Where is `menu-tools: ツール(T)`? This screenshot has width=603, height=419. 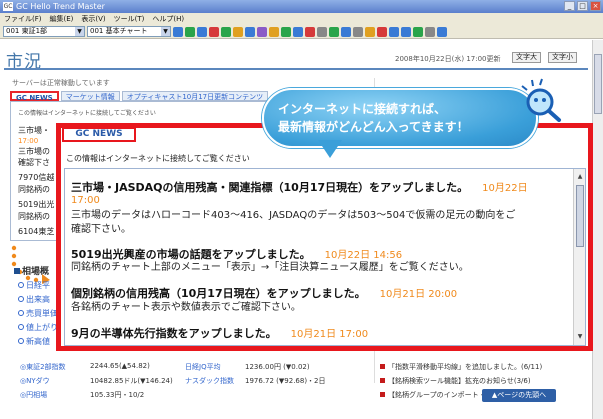 menu-tools: ツール(T) is located at coordinates (129, 19).